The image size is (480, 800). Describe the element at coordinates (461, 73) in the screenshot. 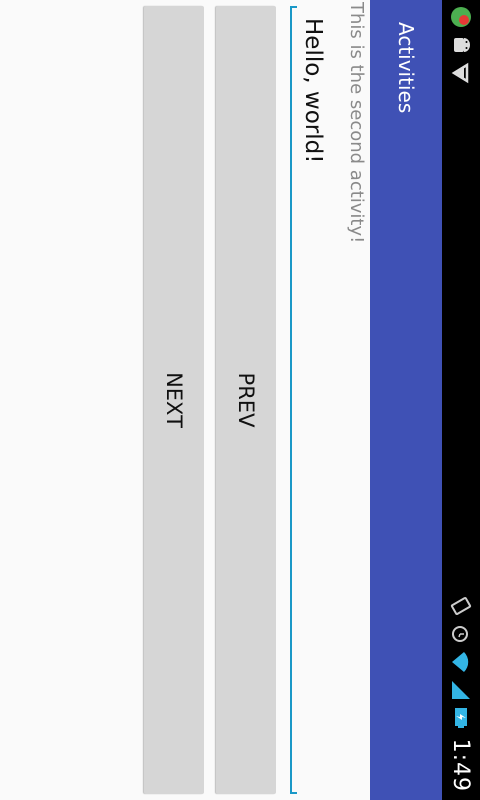

I see `dropdown-notification-icon` at that location.